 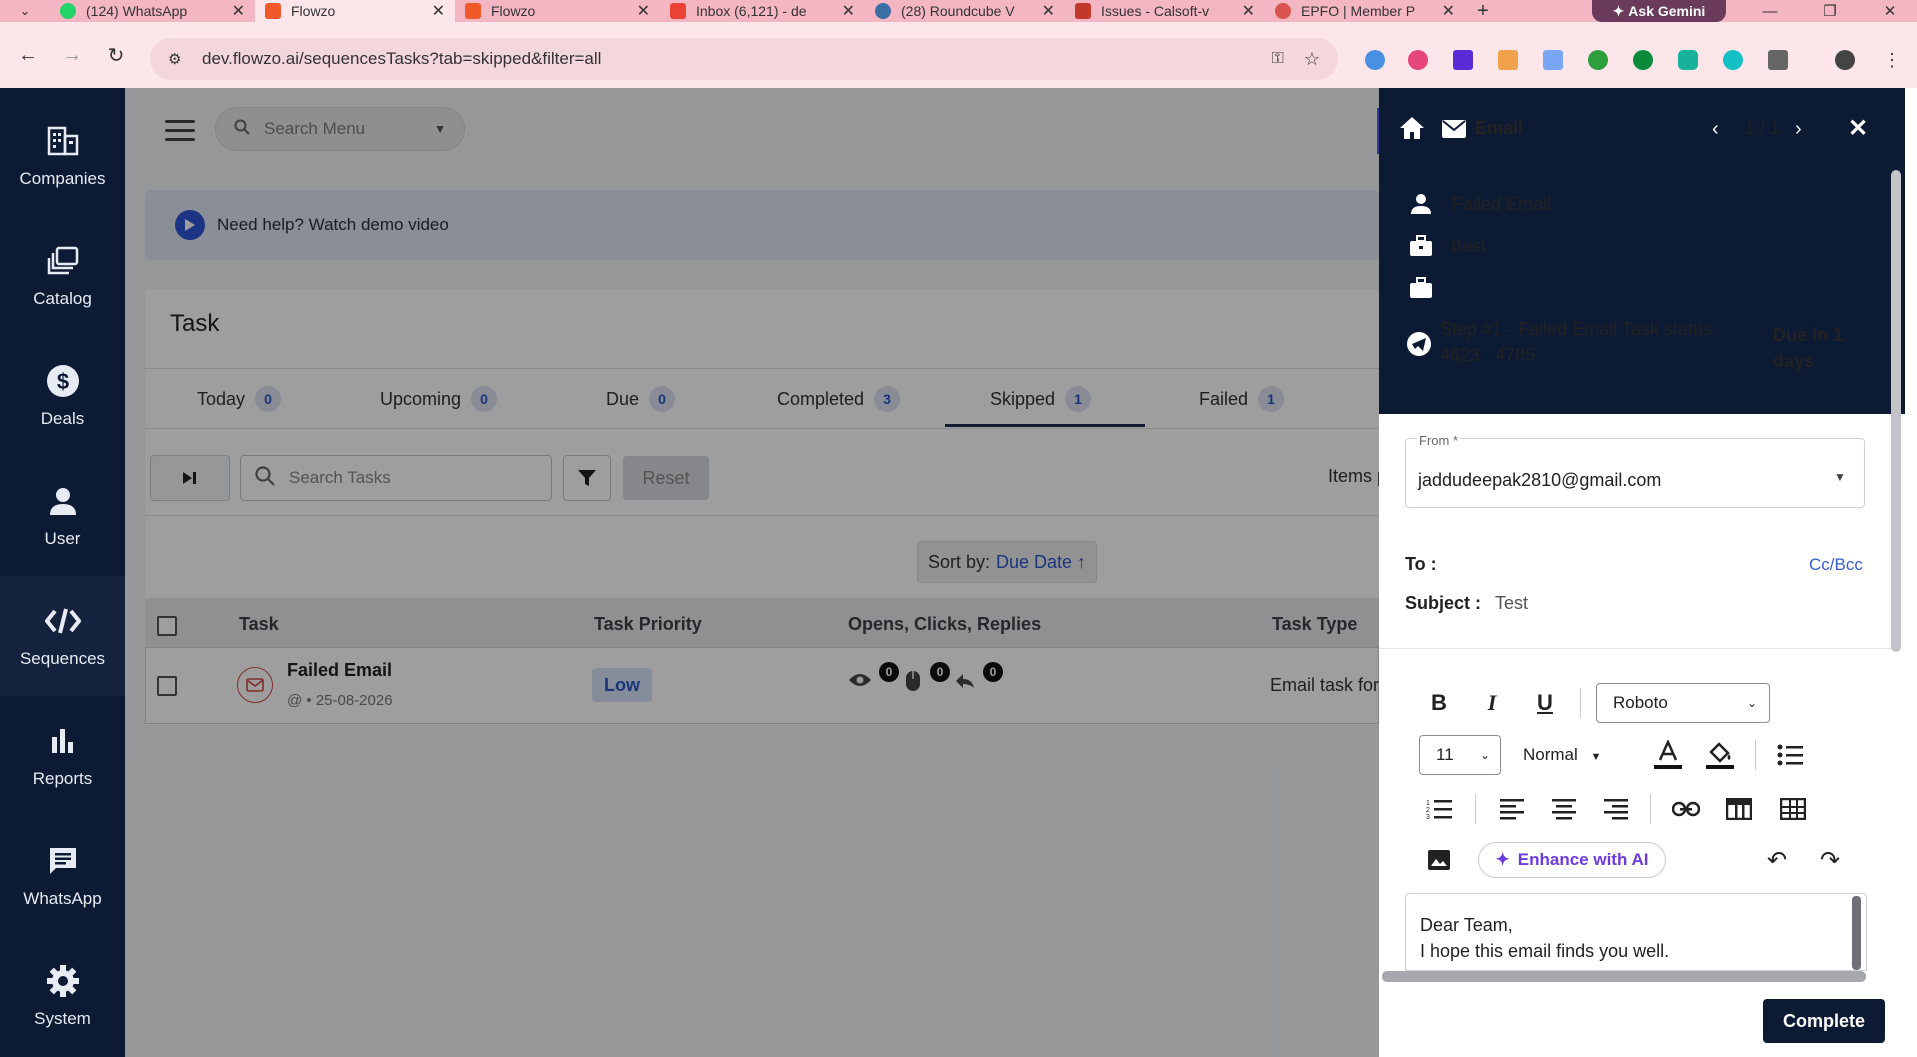 What do you see at coordinates (259, 624) in the screenshot?
I see `column-header-task: Task` at bounding box center [259, 624].